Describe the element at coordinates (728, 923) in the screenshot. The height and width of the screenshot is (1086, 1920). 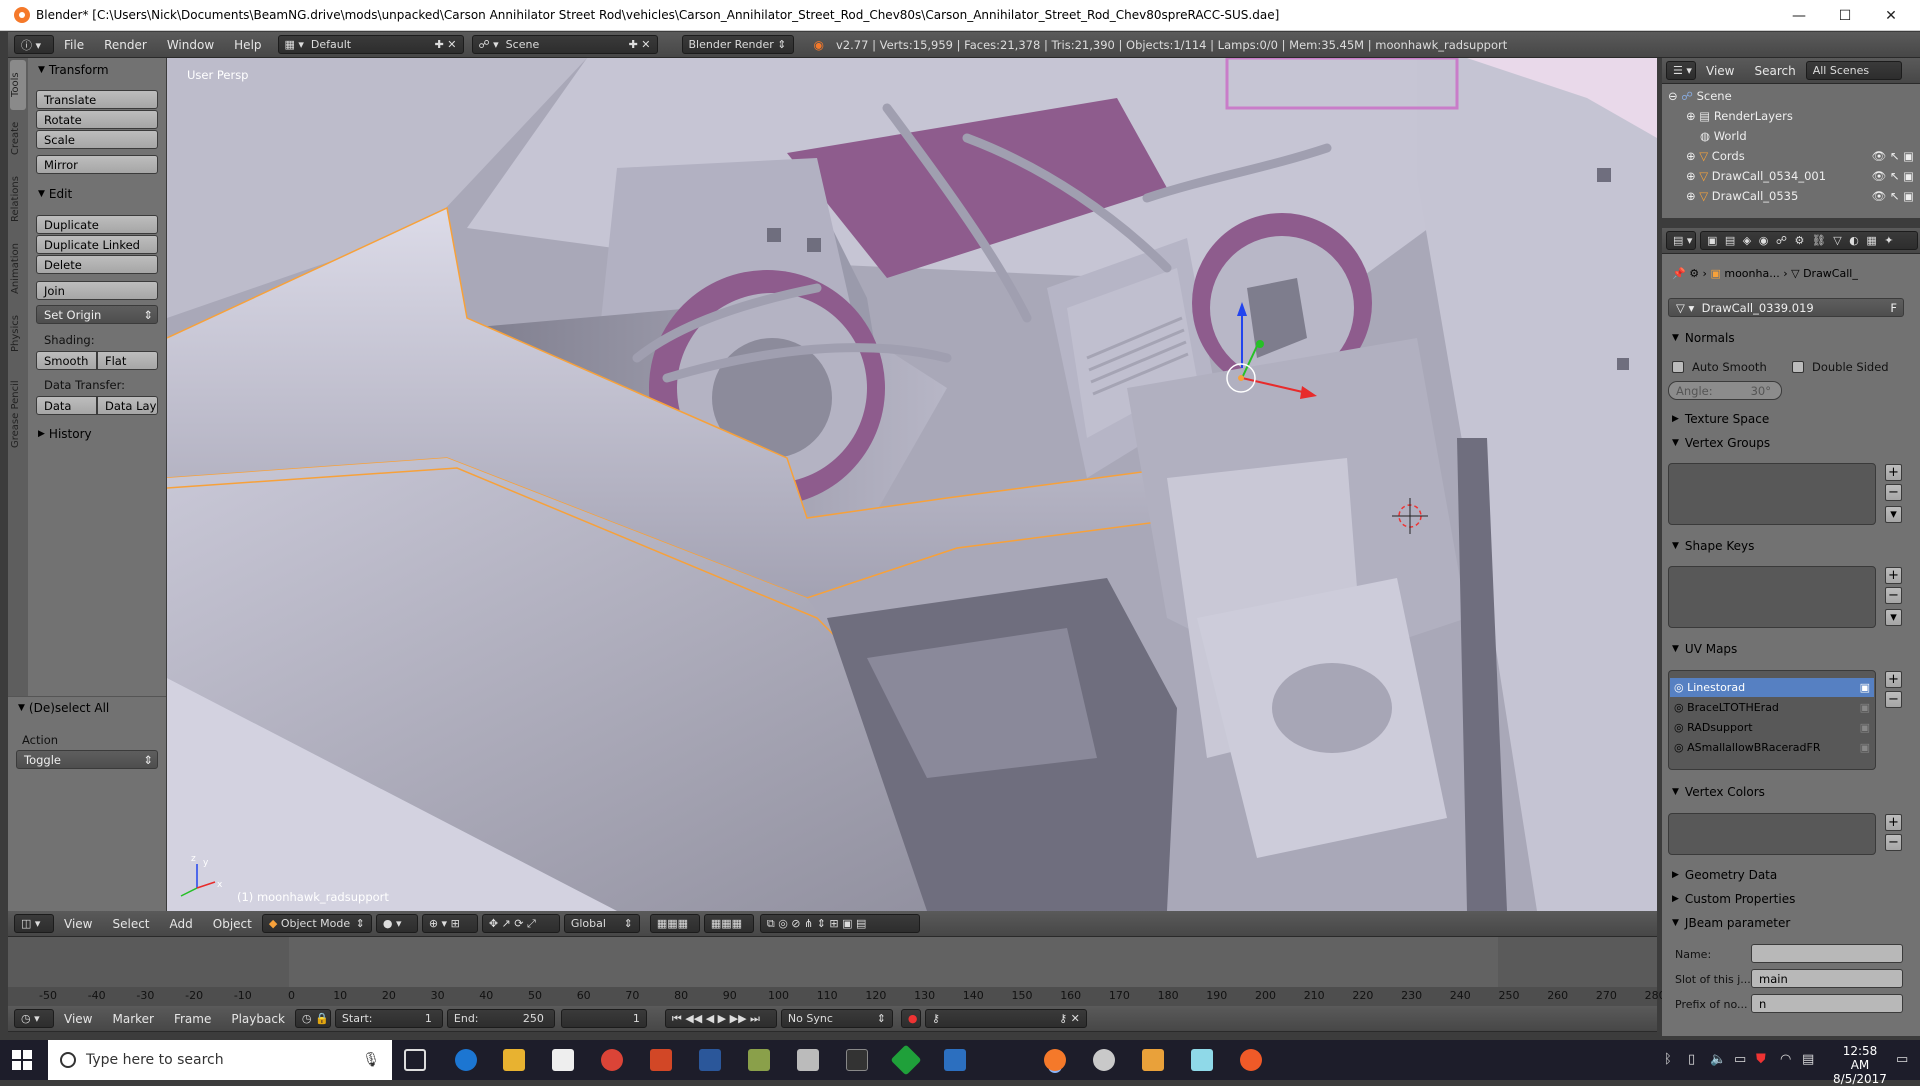
I see `layers-grid-2: ▦▦▦` at that location.